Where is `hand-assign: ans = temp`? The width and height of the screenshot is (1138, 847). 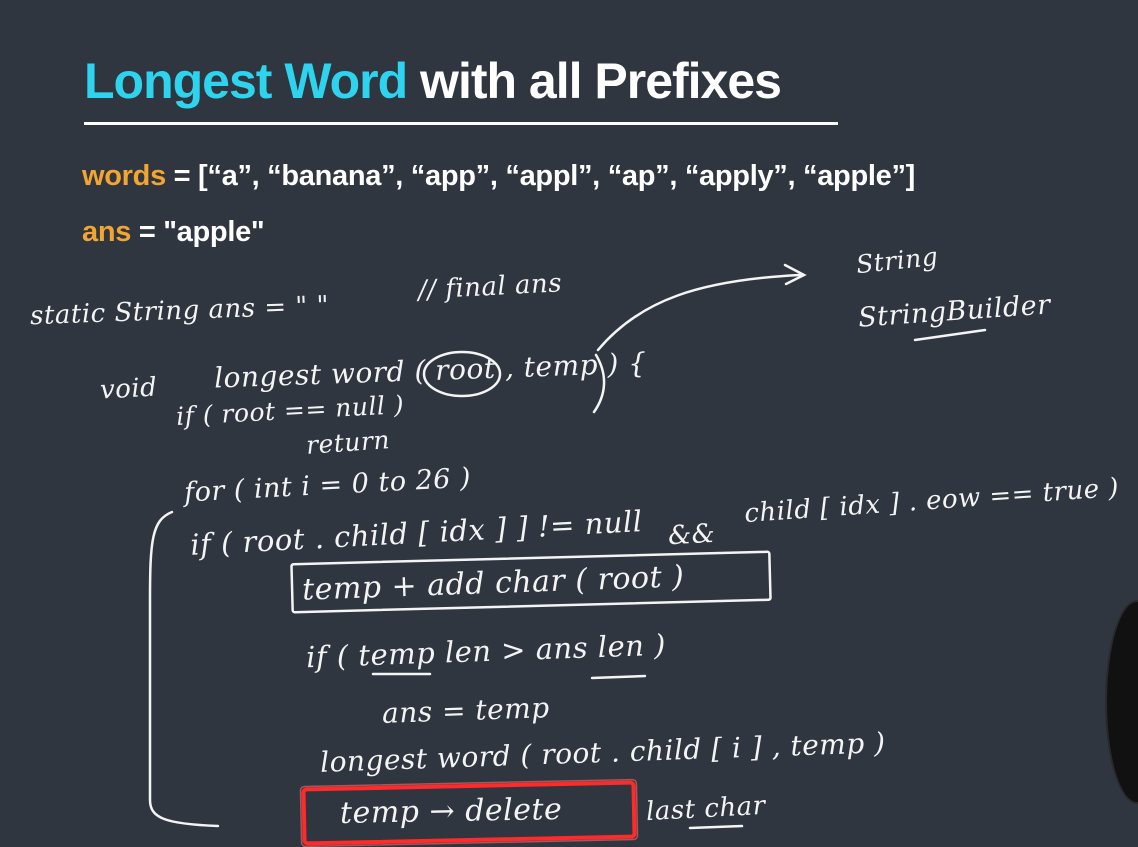
hand-assign: ans = temp is located at coordinates (466, 710).